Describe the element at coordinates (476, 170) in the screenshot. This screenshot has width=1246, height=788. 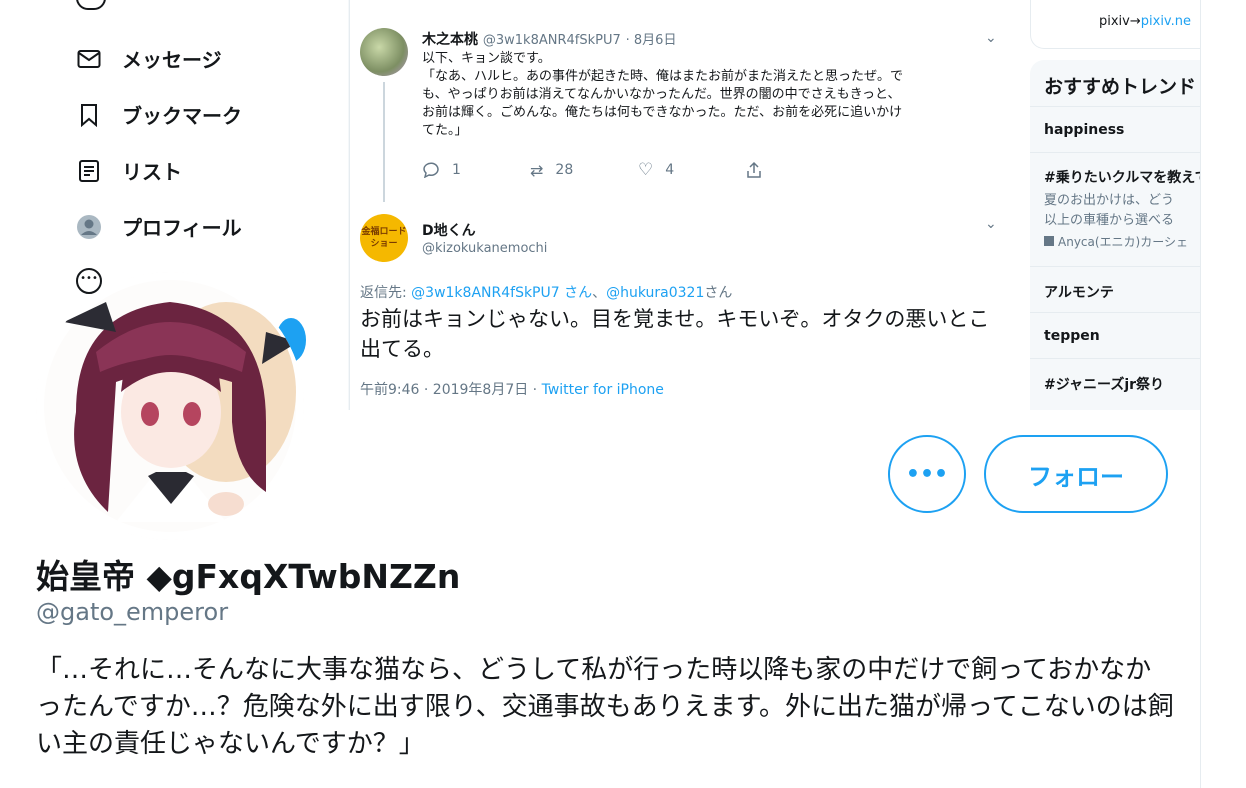
I see `reply-action: 1` at that location.